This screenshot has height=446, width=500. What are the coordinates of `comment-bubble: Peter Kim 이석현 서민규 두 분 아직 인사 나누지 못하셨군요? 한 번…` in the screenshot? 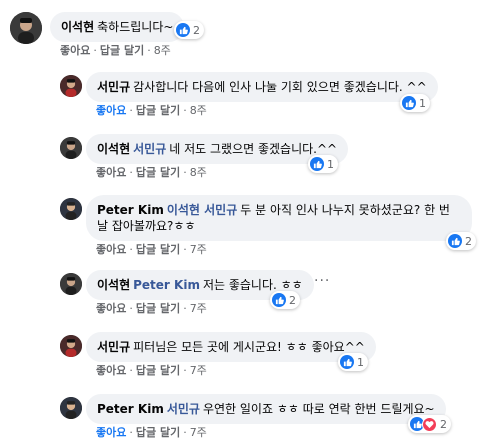 It's located at (279, 218).